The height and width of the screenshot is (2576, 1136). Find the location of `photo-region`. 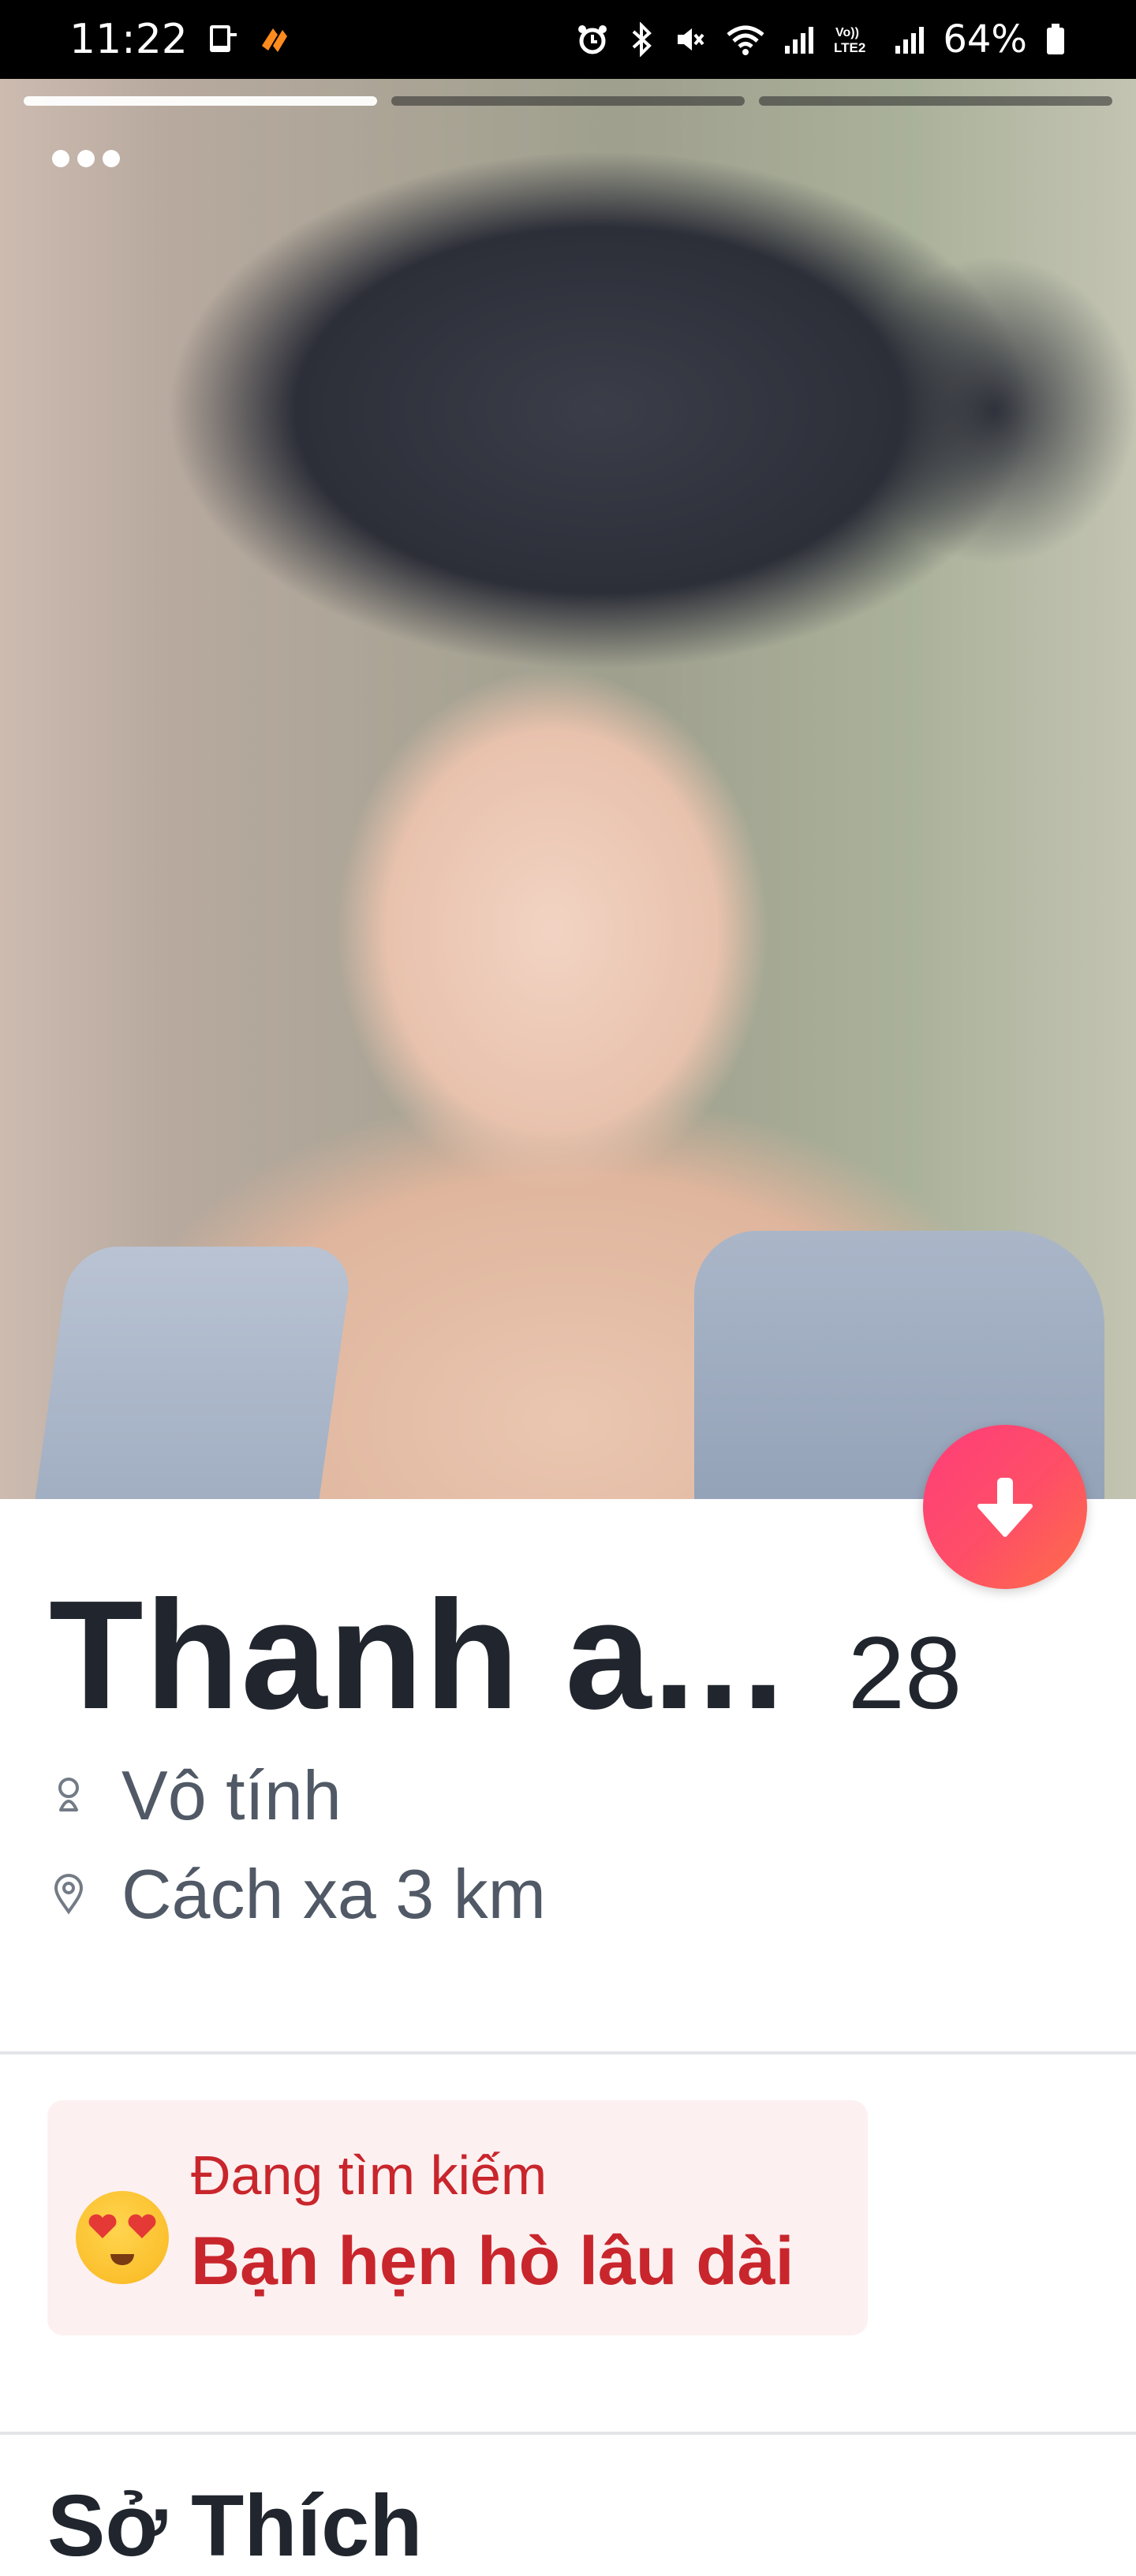

photo-region is located at coordinates (189, 1373).